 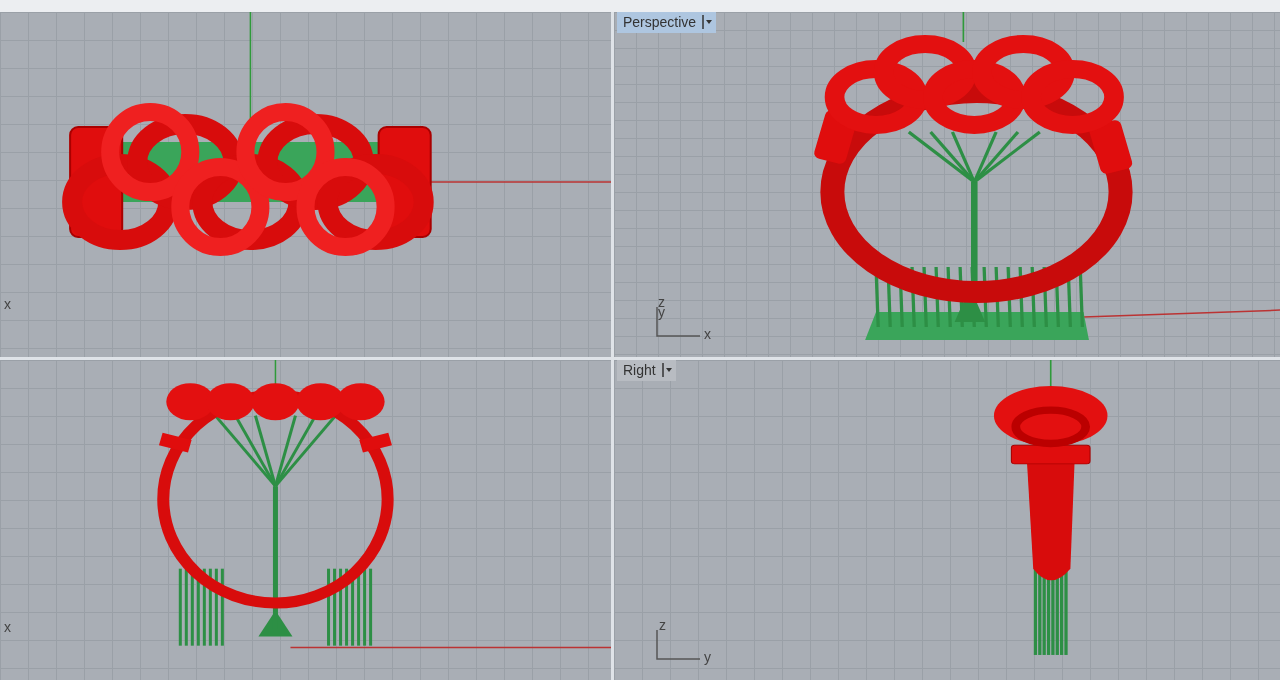 What do you see at coordinates (707, 657) in the screenshot?
I see `axis-label: y` at bounding box center [707, 657].